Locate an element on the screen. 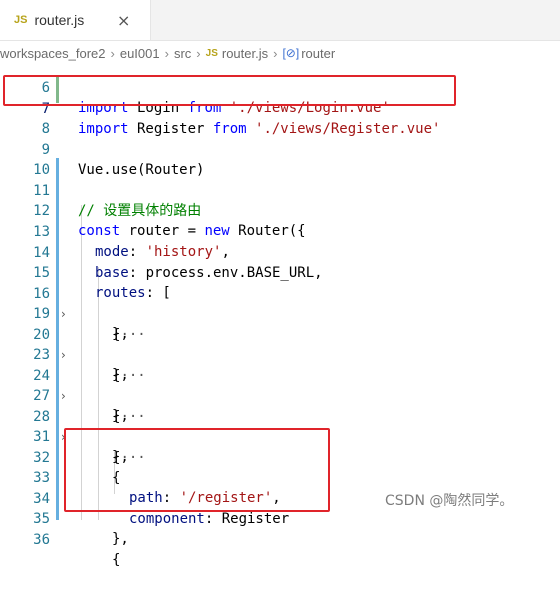 The height and width of the screenshot is (591, 560). code-line: 20 › {··· is located at coordinates (280, 344).